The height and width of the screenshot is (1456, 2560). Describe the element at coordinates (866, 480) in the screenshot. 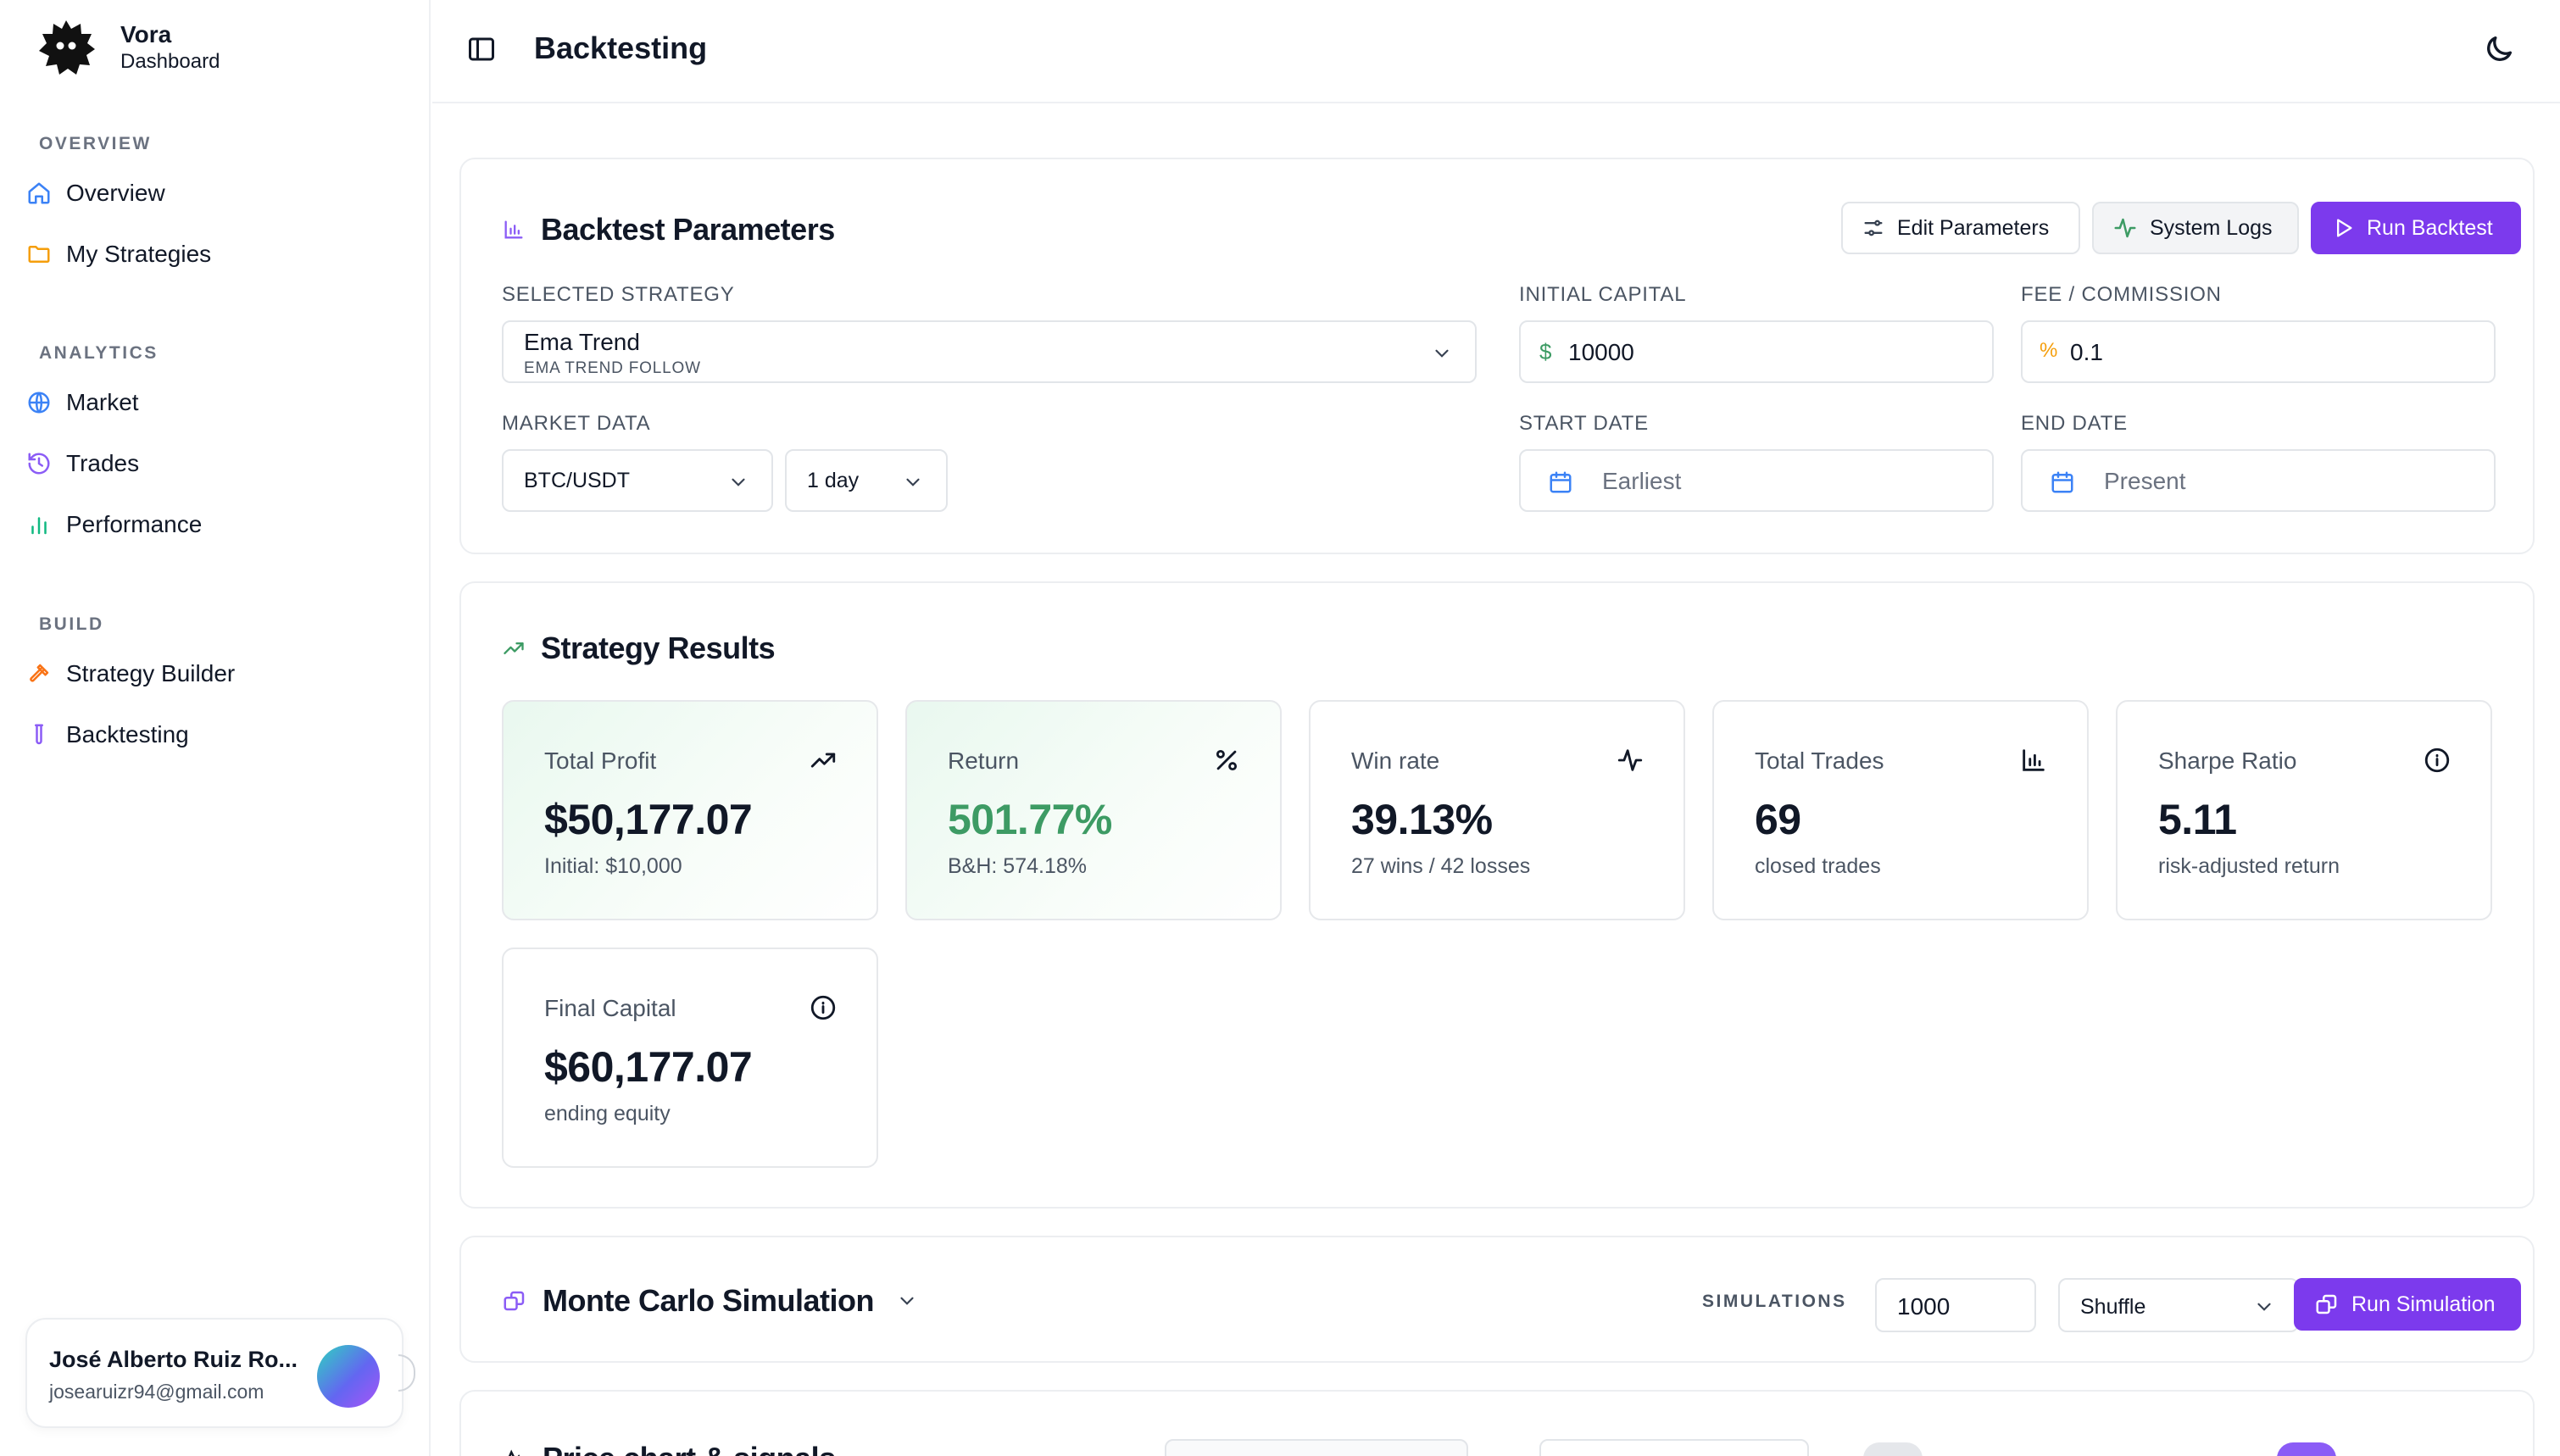

I see `interval-select: 1 day` at that location.